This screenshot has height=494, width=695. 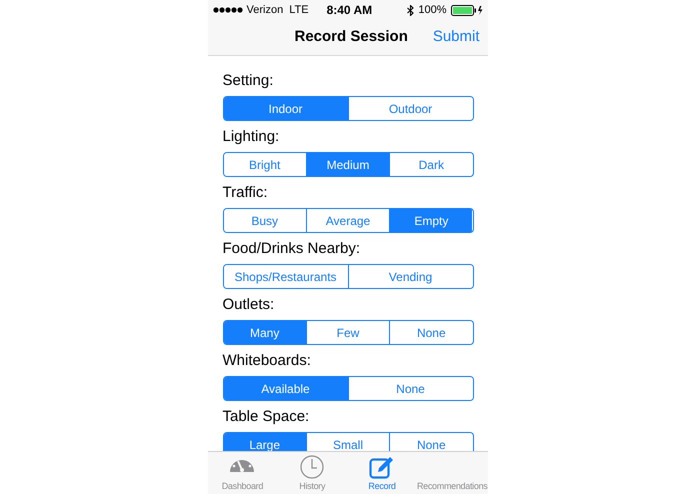 What do you see at coordinates (245, 193) in the screenshot?
I see `section-label: Traffic:` at bounding box center [245, 193].